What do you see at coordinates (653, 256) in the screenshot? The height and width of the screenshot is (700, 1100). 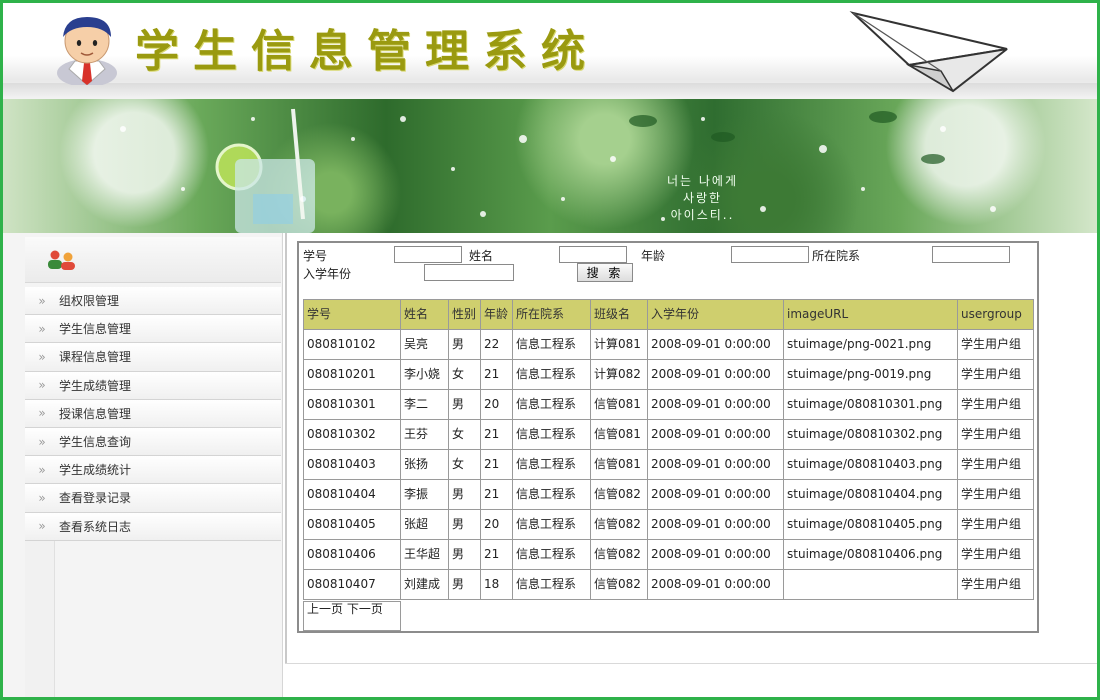 I see `age-label: 年龄` at bounding box center [653, 256].